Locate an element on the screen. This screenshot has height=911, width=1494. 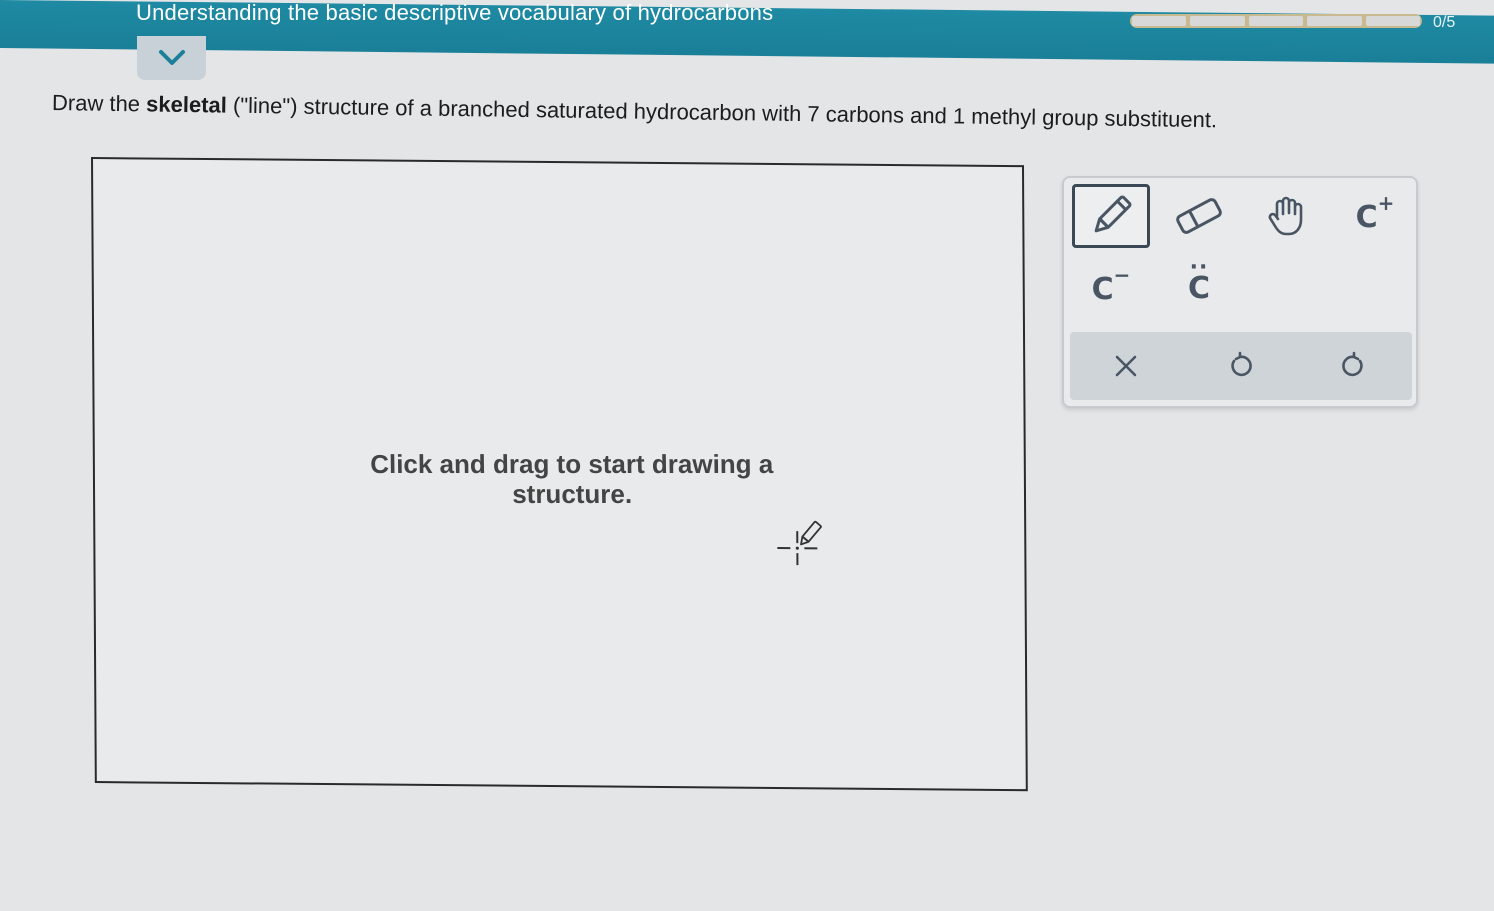
progress-bar is located at coordinates (1276, 21).